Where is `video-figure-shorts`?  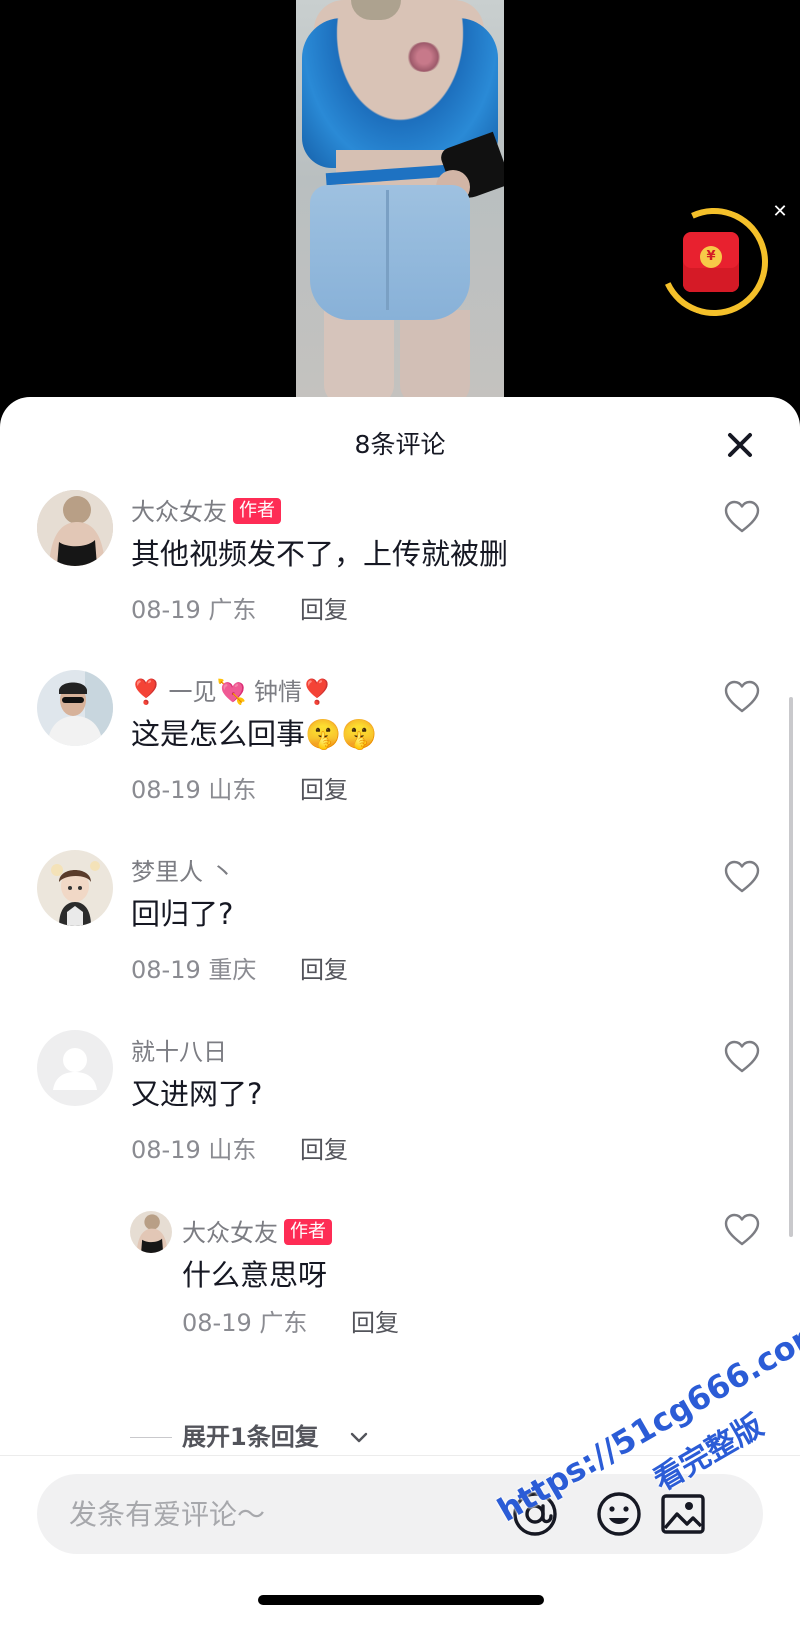
video-figure-shorts is located at coordinates (390, 252).